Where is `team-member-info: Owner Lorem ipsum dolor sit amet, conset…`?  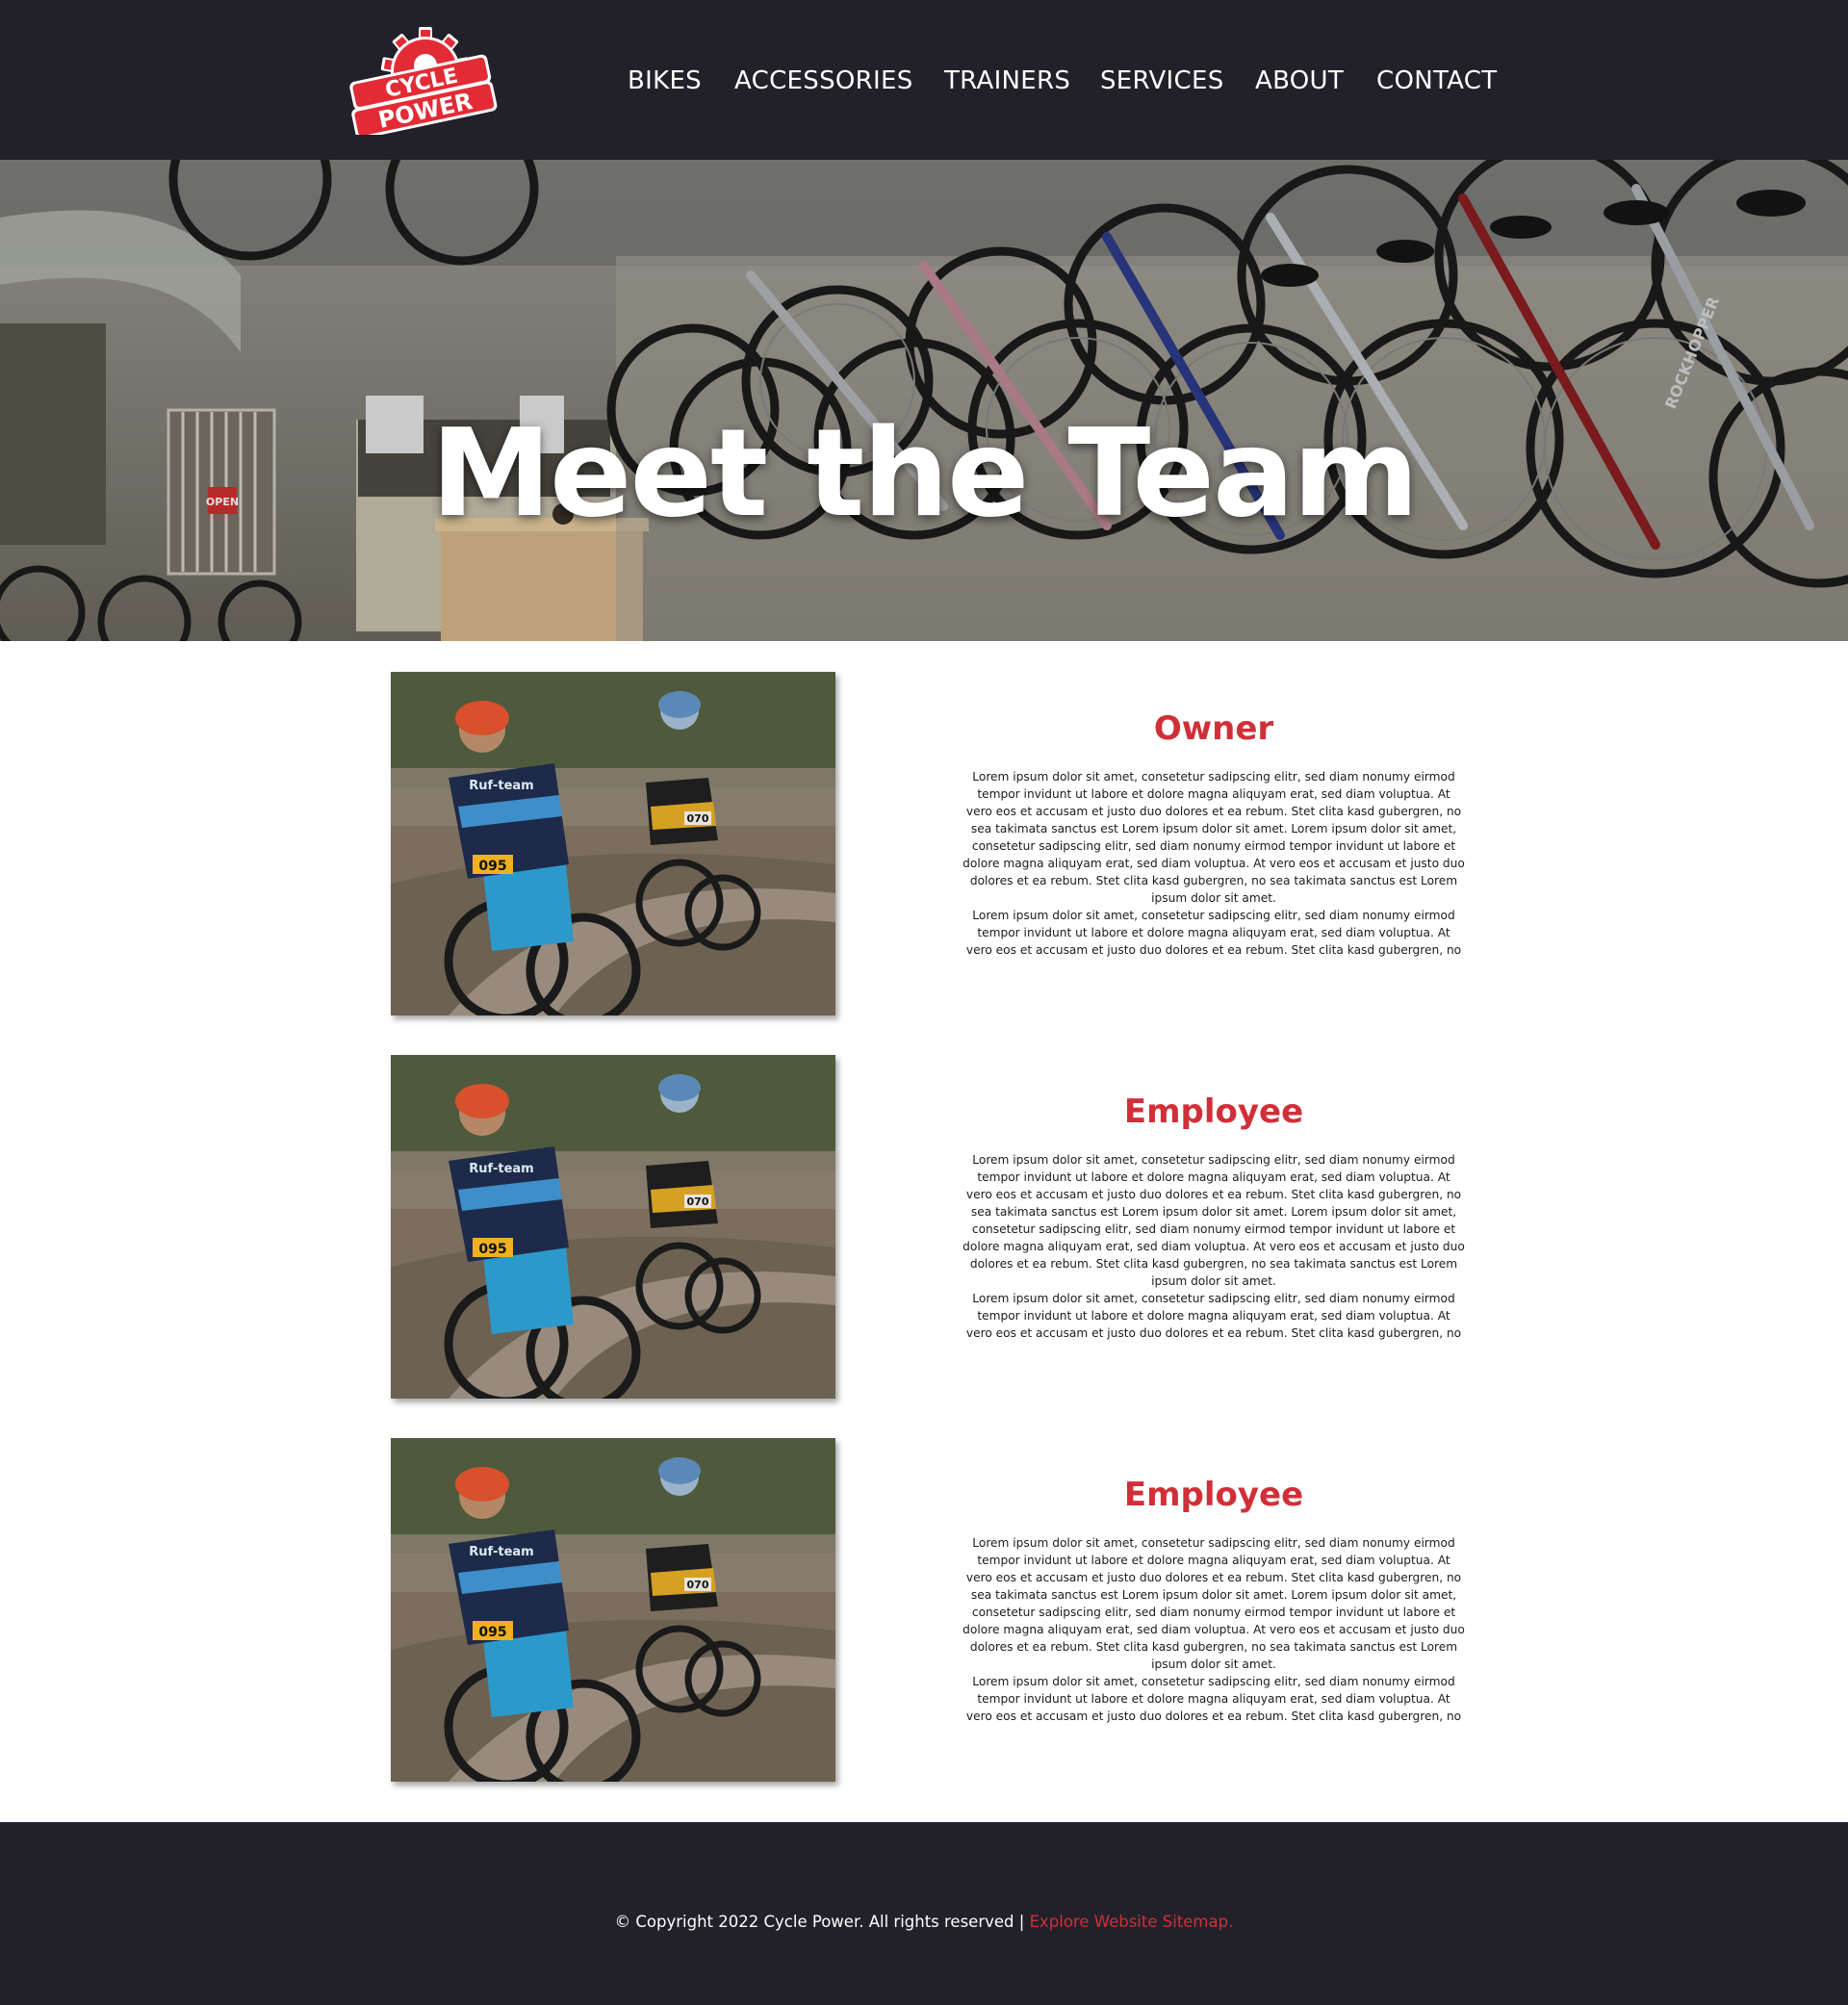
team-member-info: Owner Lorem ipsum dolor sit amet, conset… is located at coordinates (1213, 816).